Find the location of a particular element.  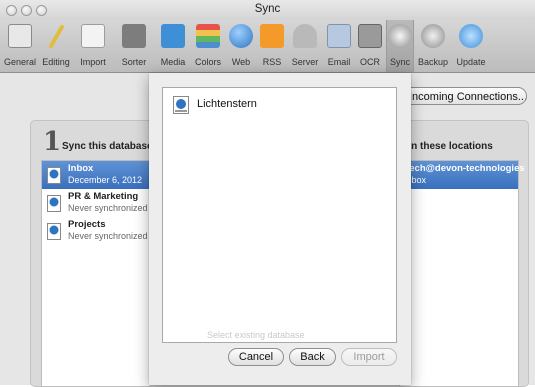

tab-sync: Sync is located at coordinates (400, 46).